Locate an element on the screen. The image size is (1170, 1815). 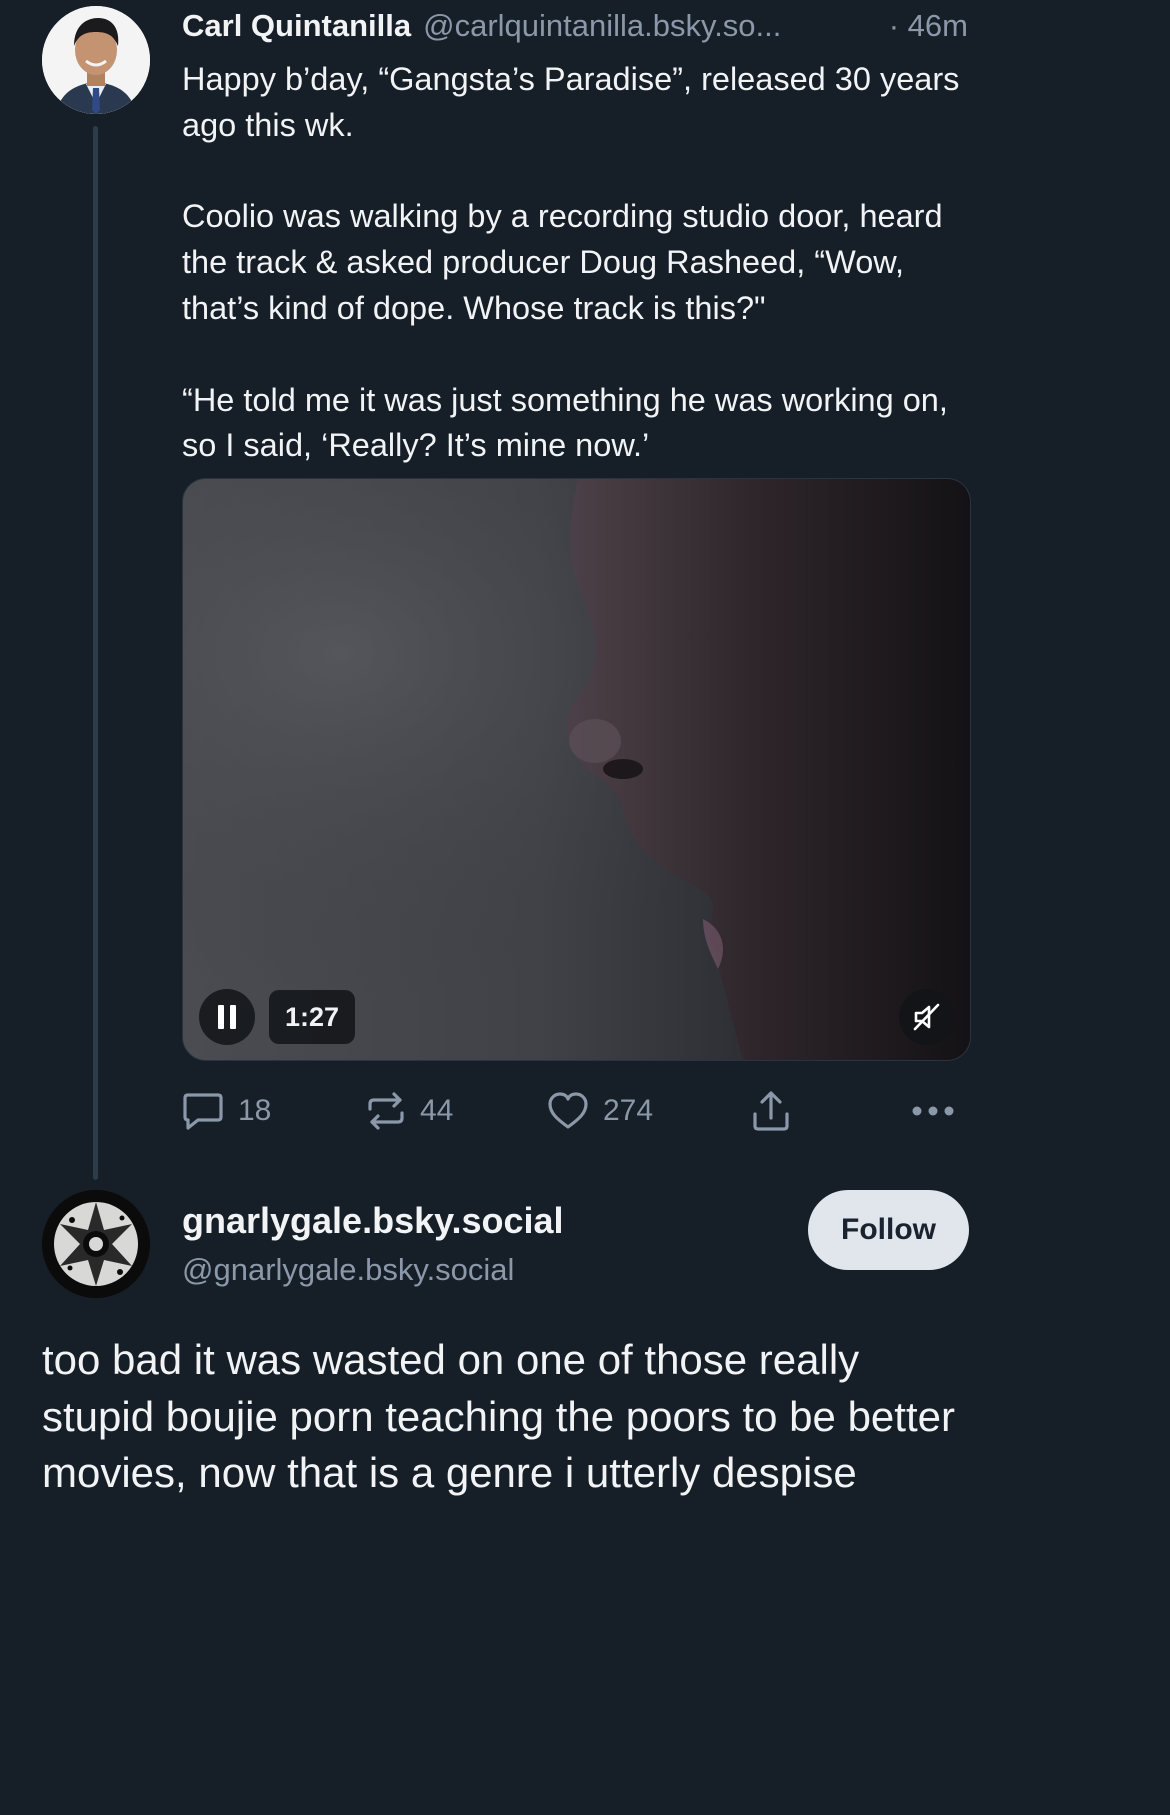
more-icon is located at coordinates (933, 1111).